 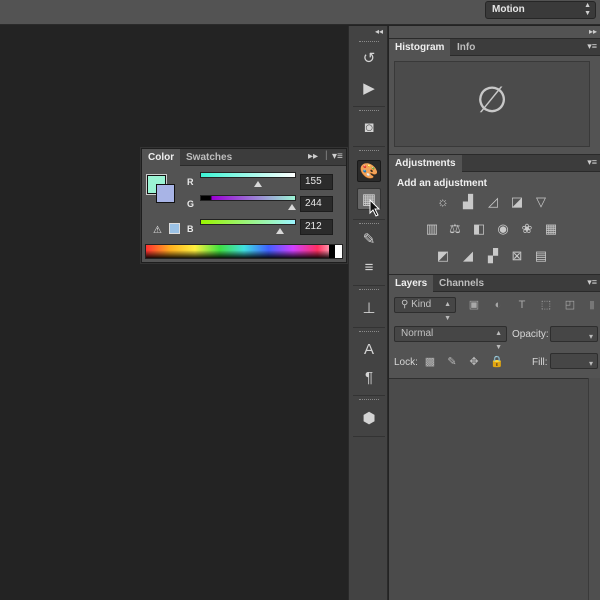 What do you see at coordinates (379, 31) in the screenshot?
I see `collapse-dock-icon: ◂◂` at bounding box center [379, 31].